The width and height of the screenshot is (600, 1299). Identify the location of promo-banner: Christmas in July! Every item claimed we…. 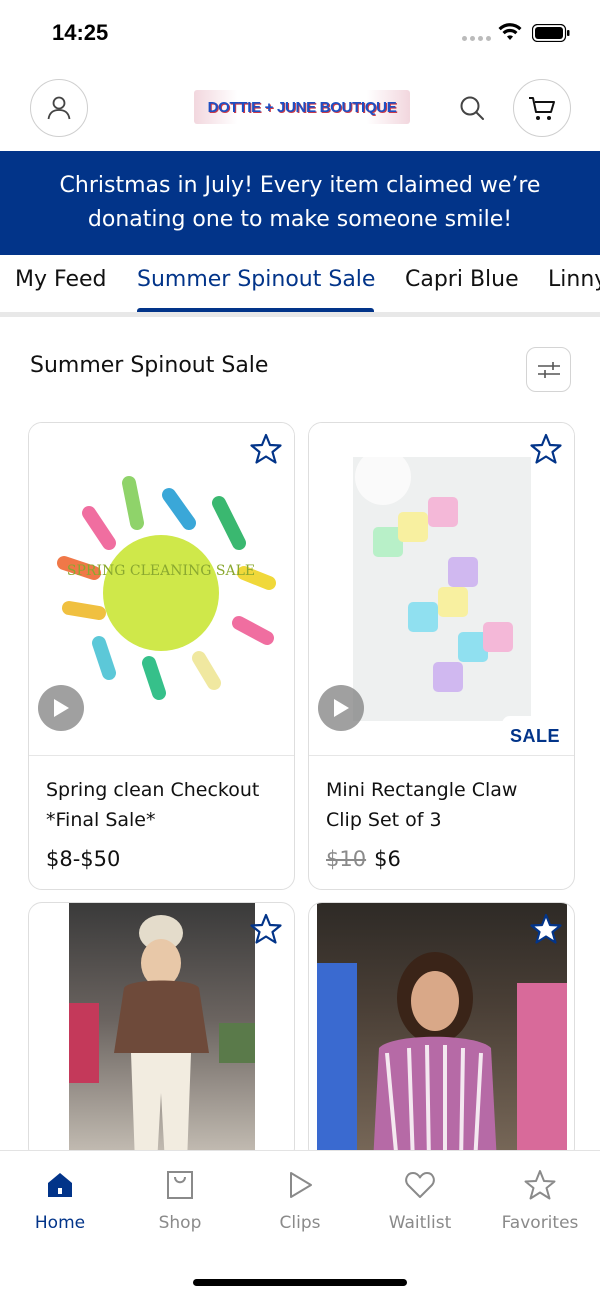
(300, 203).